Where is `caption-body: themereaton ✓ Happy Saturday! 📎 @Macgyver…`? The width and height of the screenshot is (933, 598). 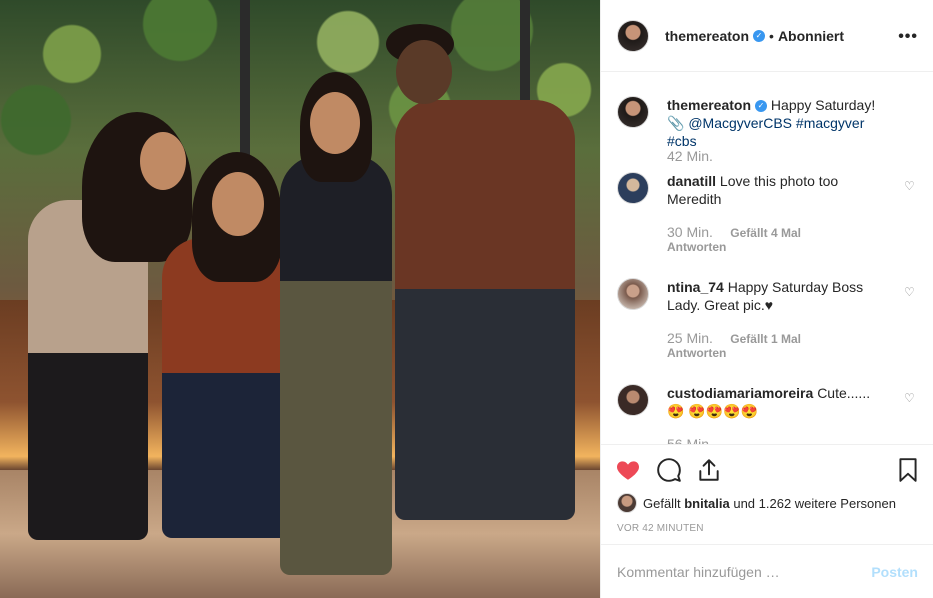 caption-body: themereaton ✓ Happy Saturday! 📎 @Macgyver… is located at coordinates (774, 123).